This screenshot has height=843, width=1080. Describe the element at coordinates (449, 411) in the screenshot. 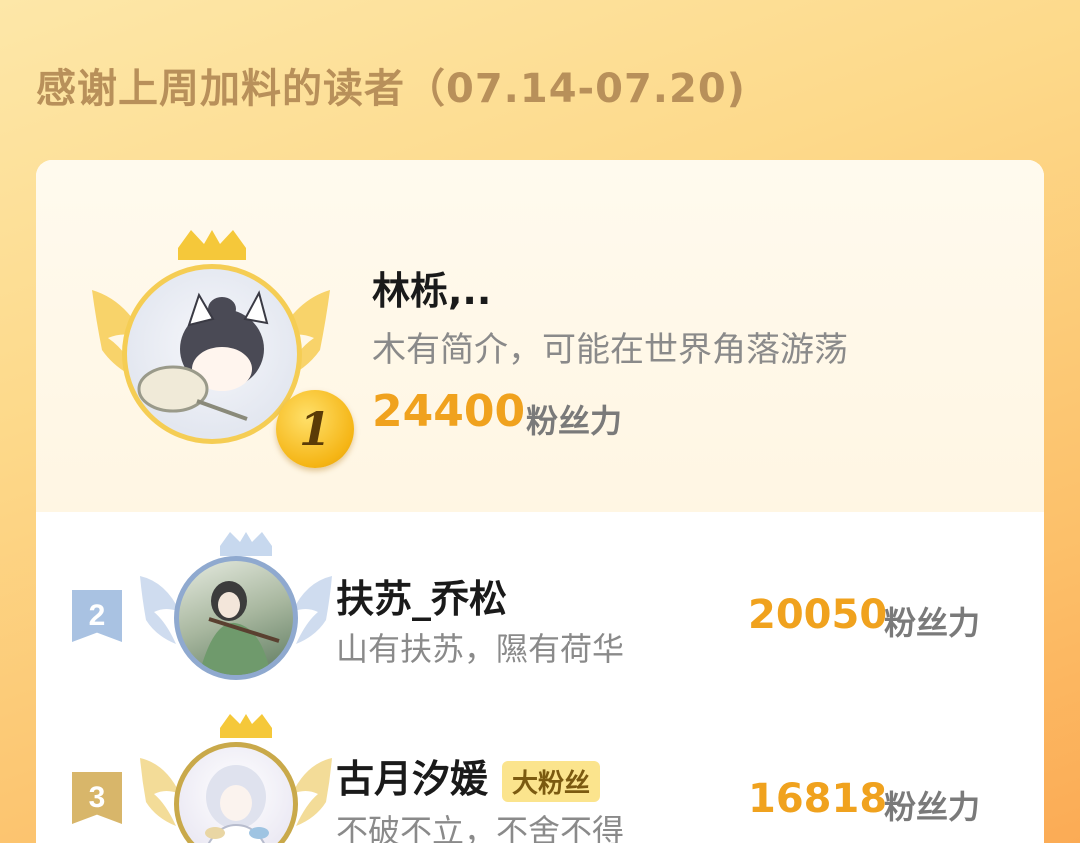

I see `top-reader-score: 24400` at that location.